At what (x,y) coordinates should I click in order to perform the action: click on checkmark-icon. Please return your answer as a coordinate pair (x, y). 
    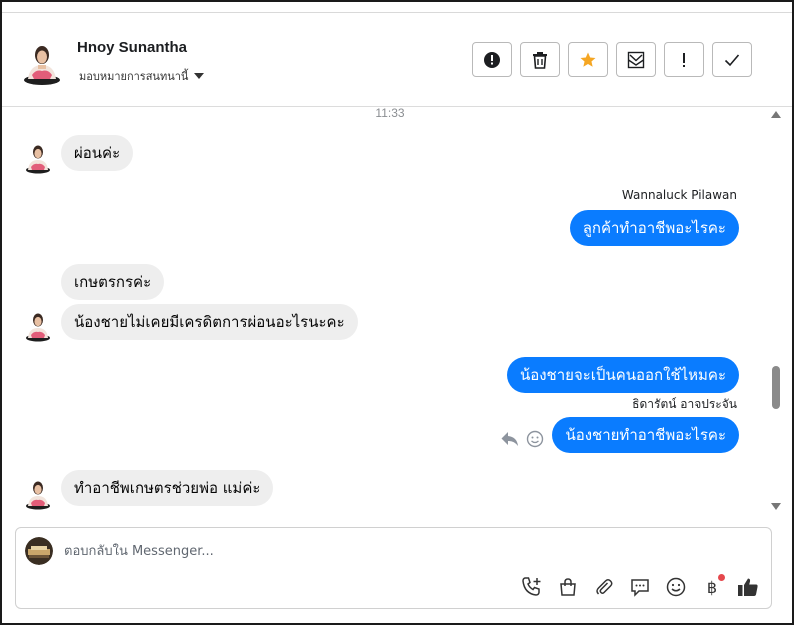
    Looking at the image, I should click on (732, 59).